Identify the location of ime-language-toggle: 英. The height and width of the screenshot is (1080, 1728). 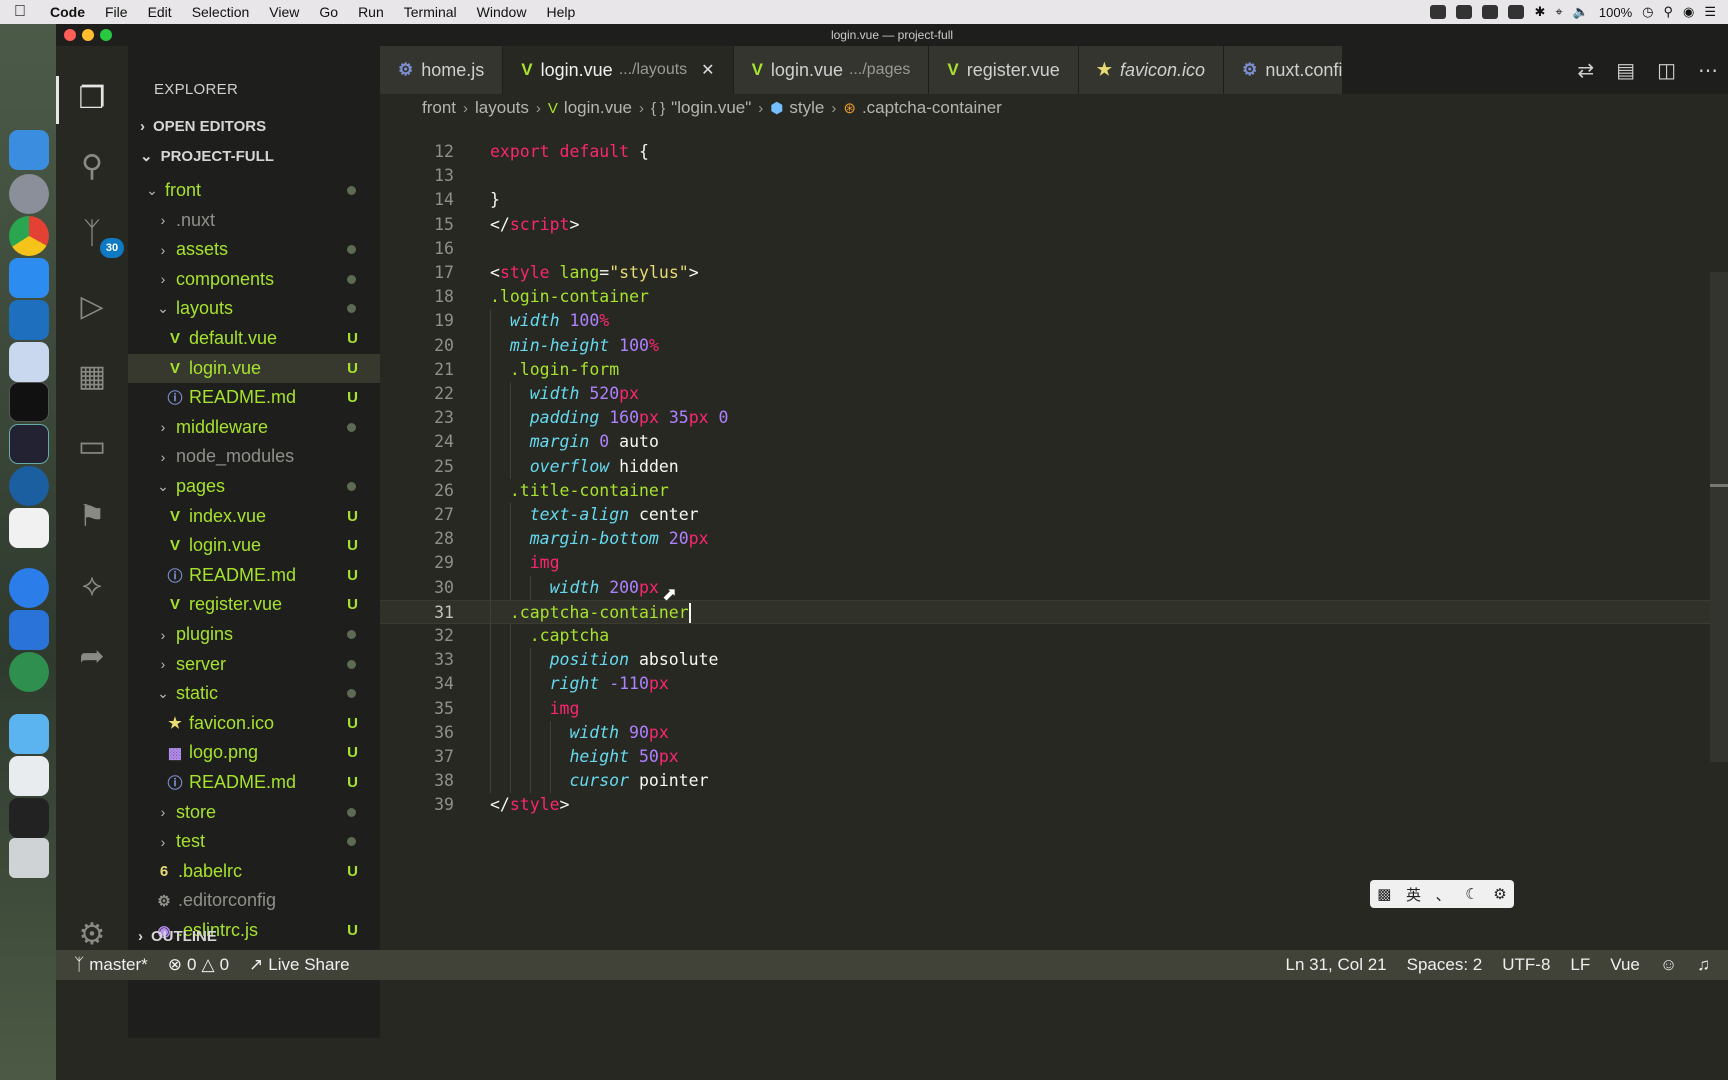
(1413, 894).